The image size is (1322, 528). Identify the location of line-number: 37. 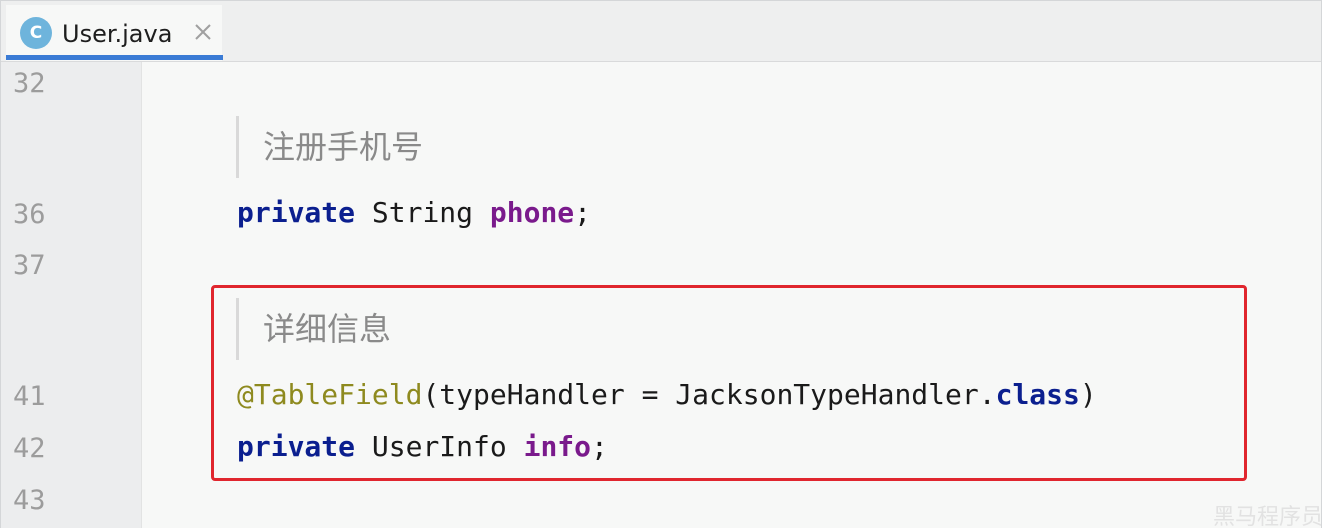
(29, 265).